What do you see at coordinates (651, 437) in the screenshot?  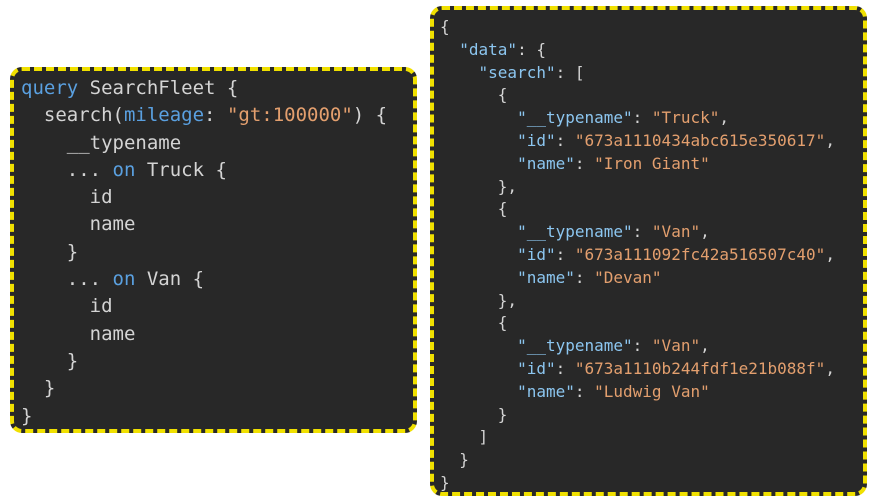 I see `code-line: ]` at bounding box center [651, 437].